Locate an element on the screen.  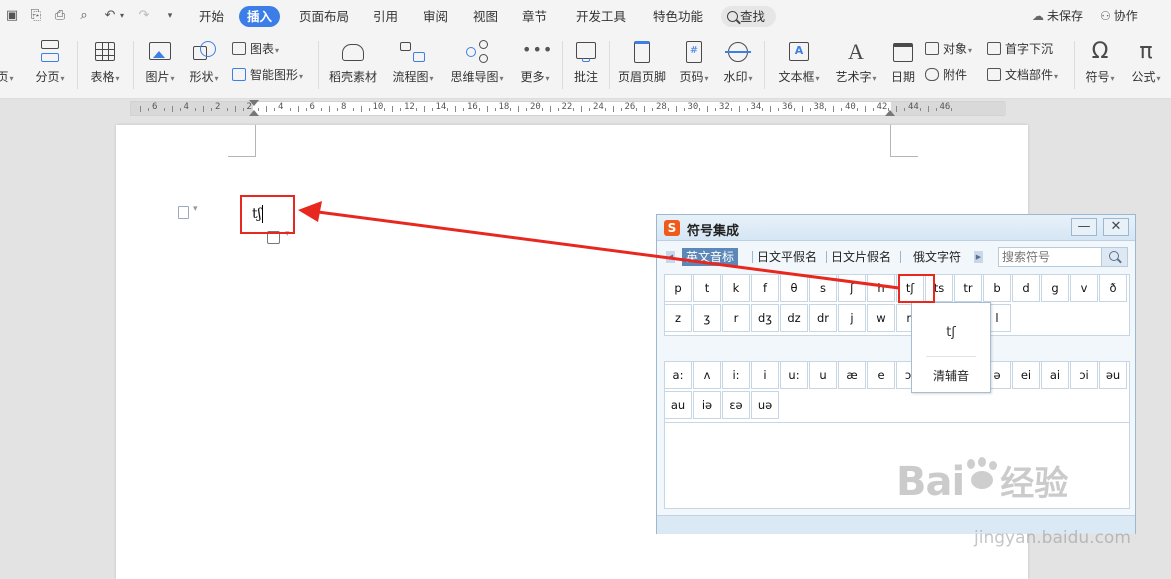
consonant-symbol-cell: z is located at coordinates (678, 318).